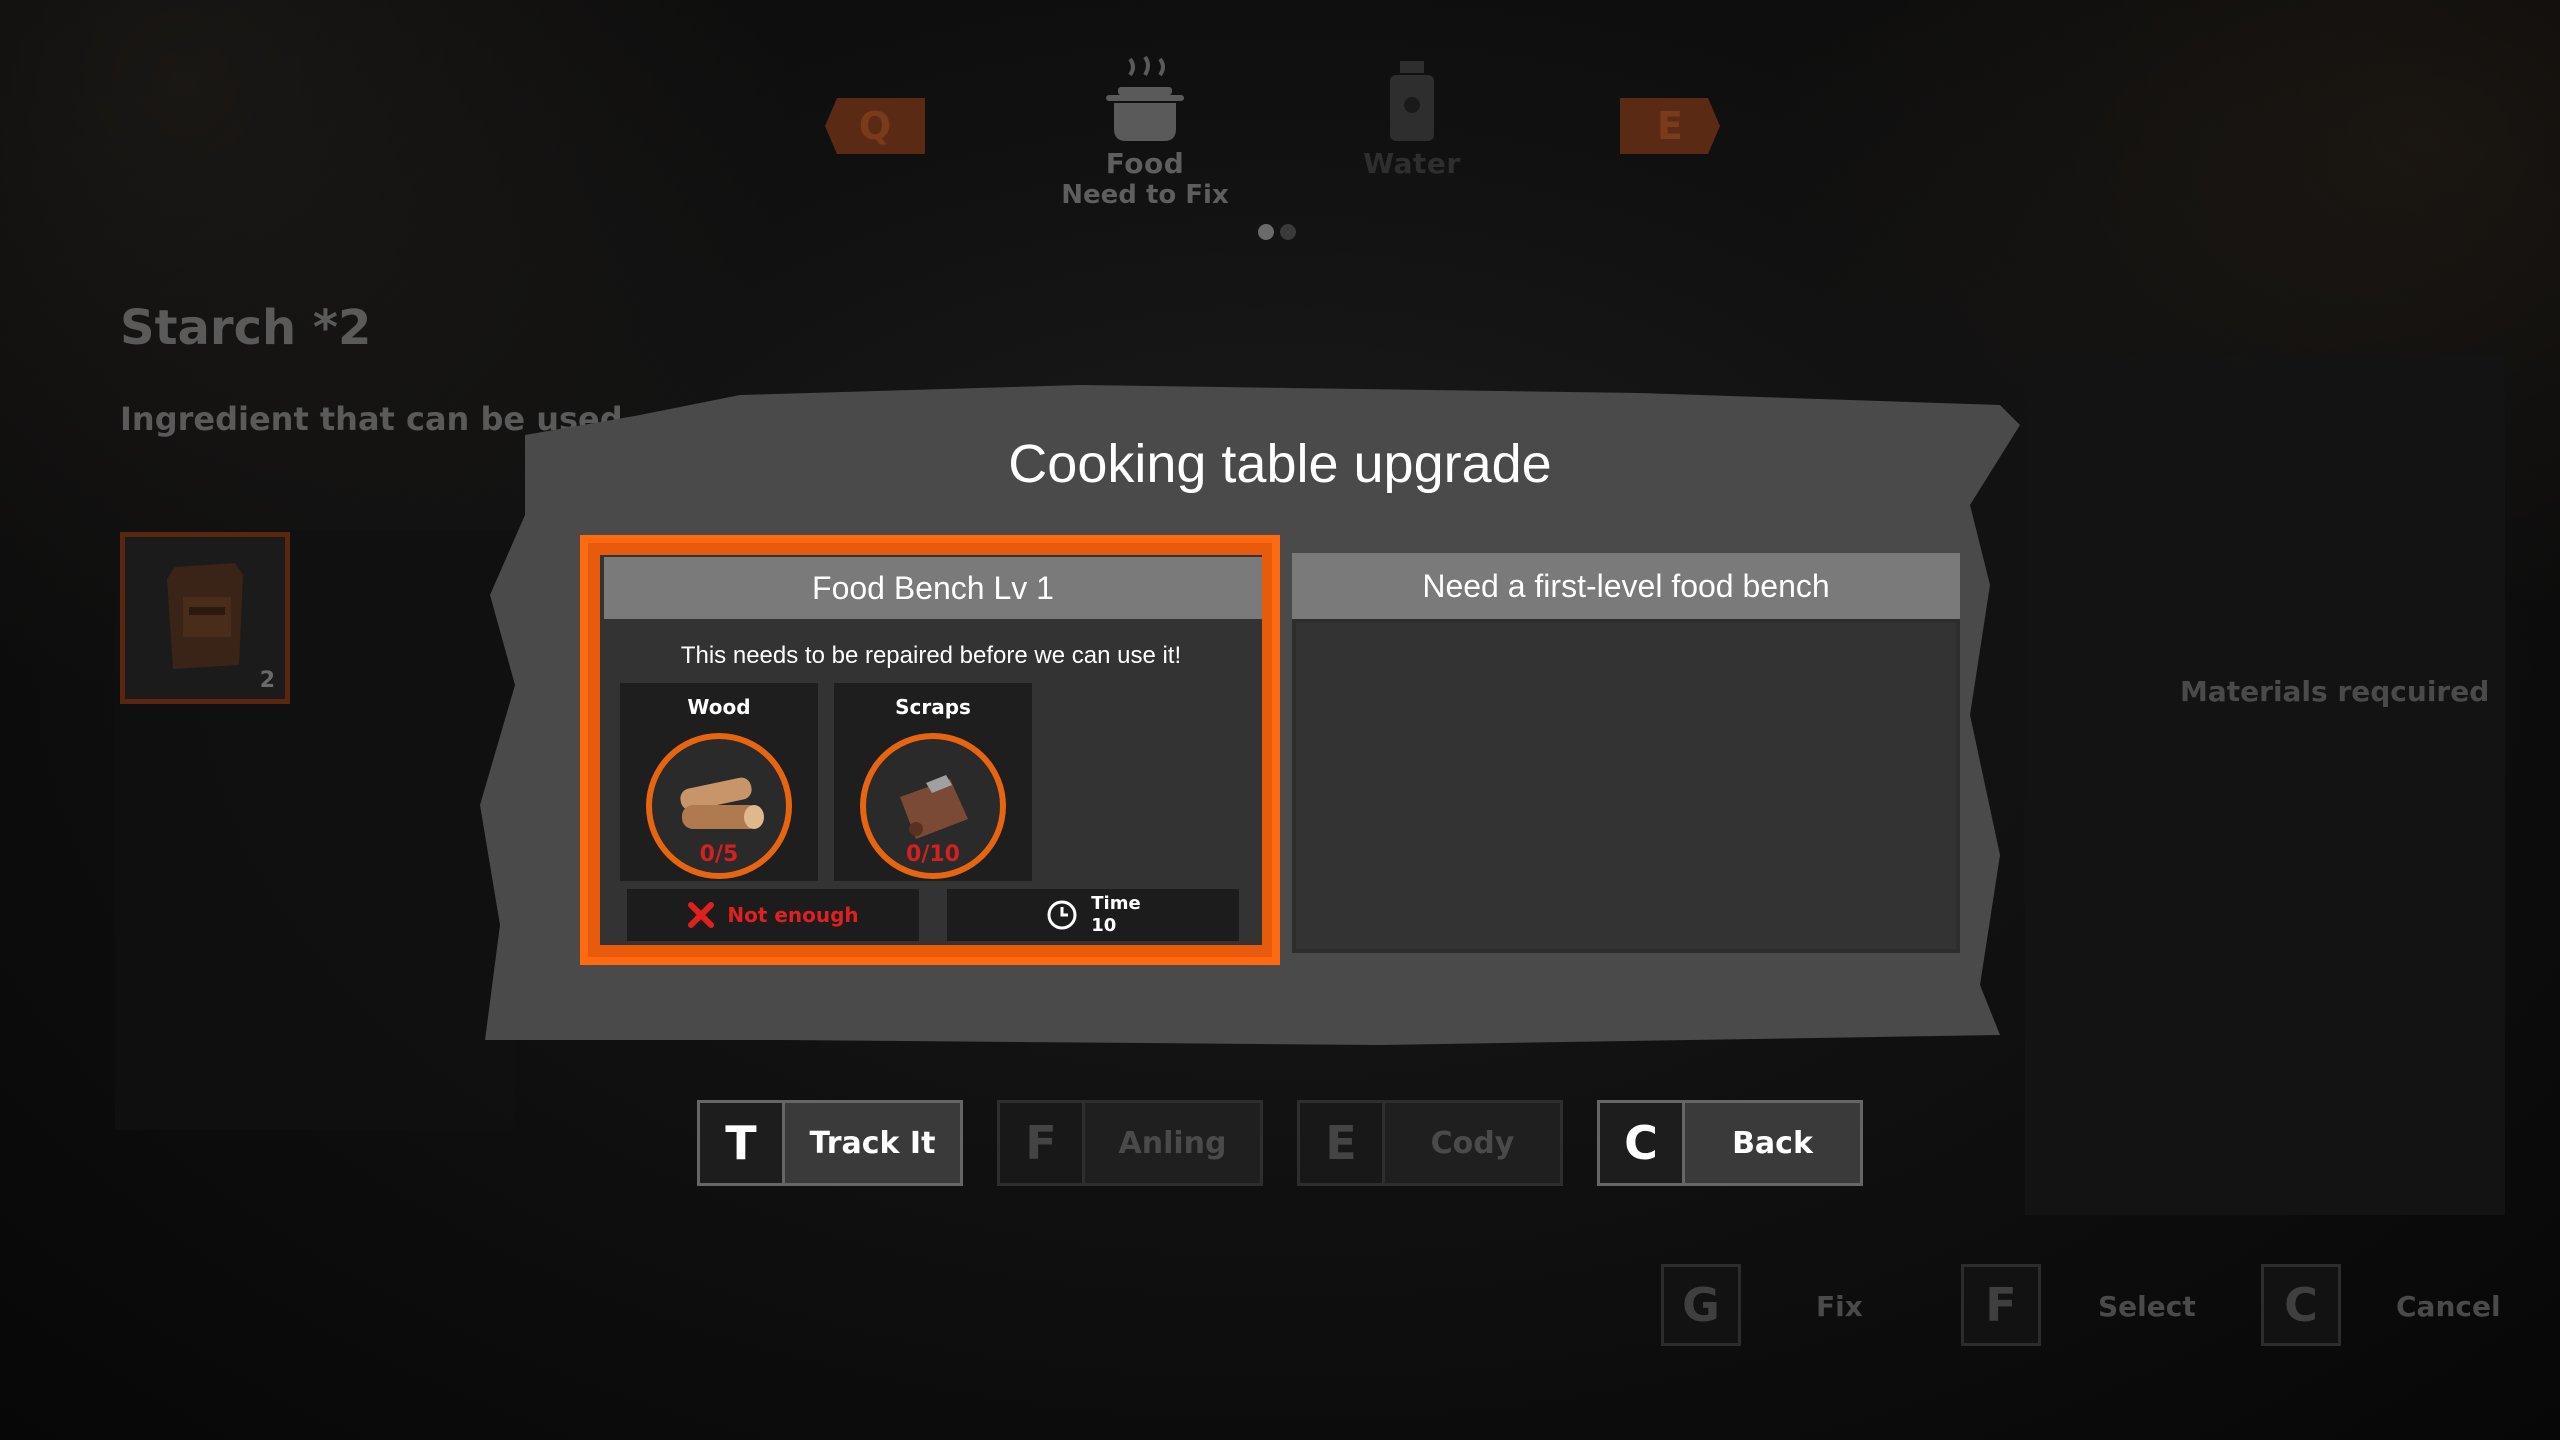 This screenshot has height=1440, width=2560. What do you see at coordinates (1701, 1305) in the screenshot?
I see `fix-key: G` at bounding box center [1701, 1305].